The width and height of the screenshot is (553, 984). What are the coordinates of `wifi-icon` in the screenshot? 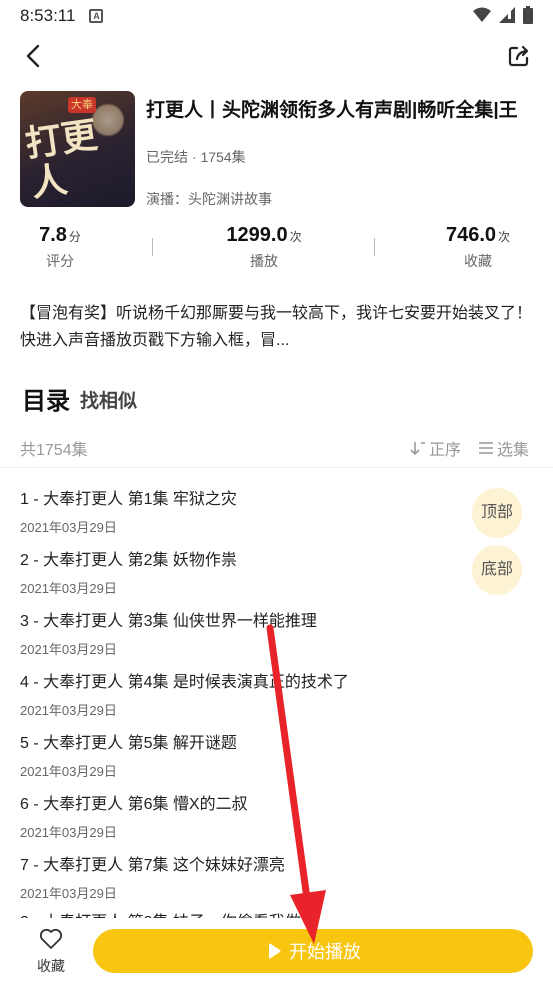 It's located at (482, 14).